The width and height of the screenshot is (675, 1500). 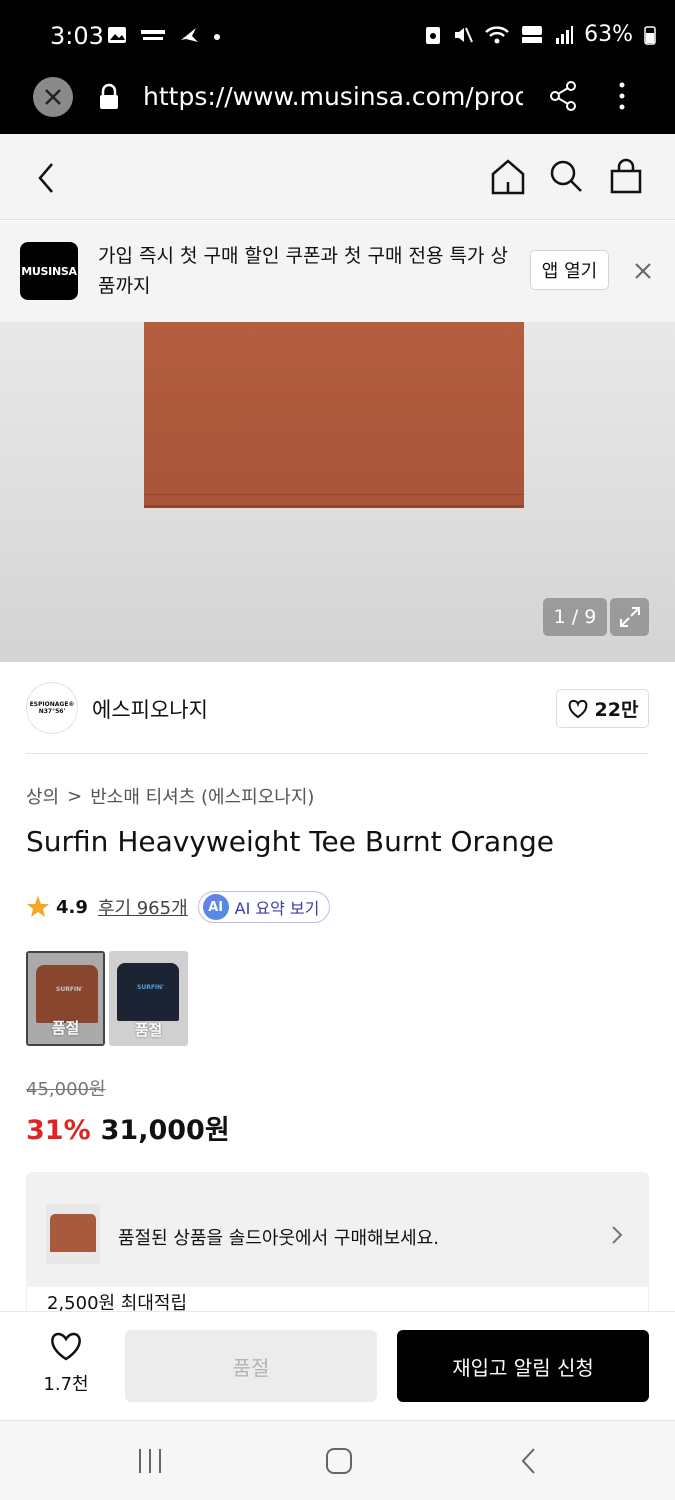 I want to click on nike-icon, so click(x=189, y=35).